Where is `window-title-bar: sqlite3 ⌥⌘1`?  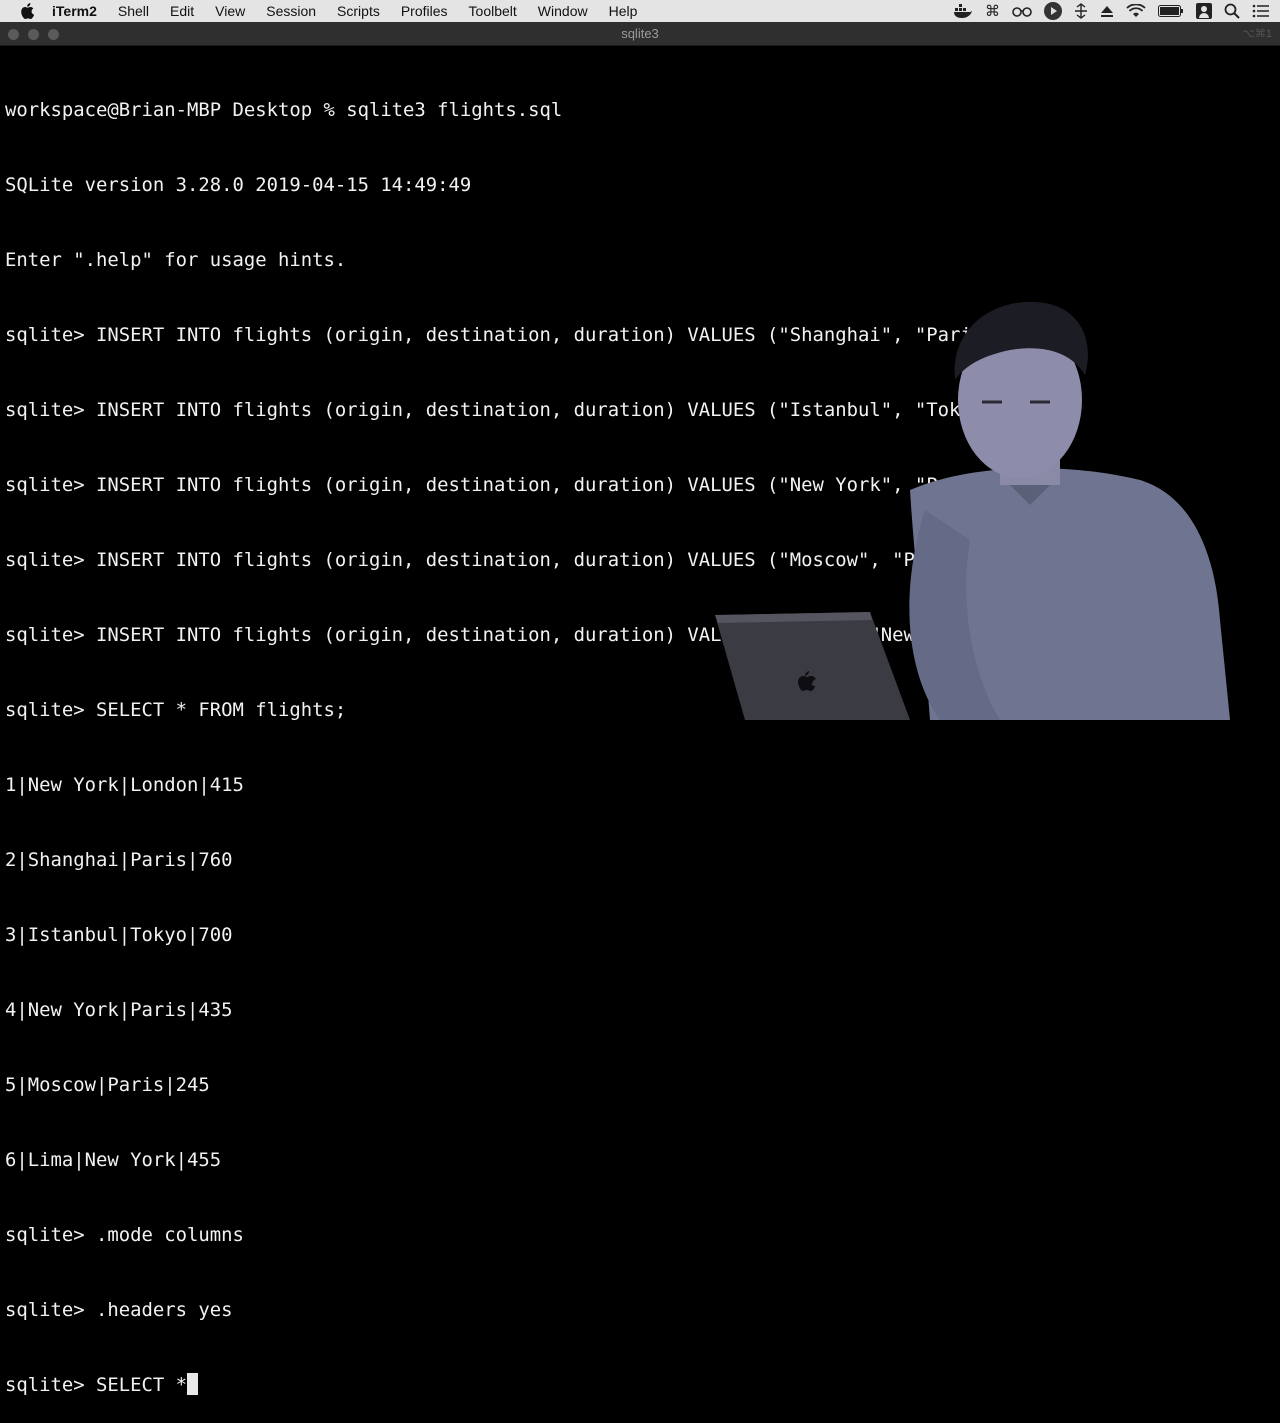
window-title-bar: sqlite3 ⌥⌘1 is located at coordinates (640, 34).